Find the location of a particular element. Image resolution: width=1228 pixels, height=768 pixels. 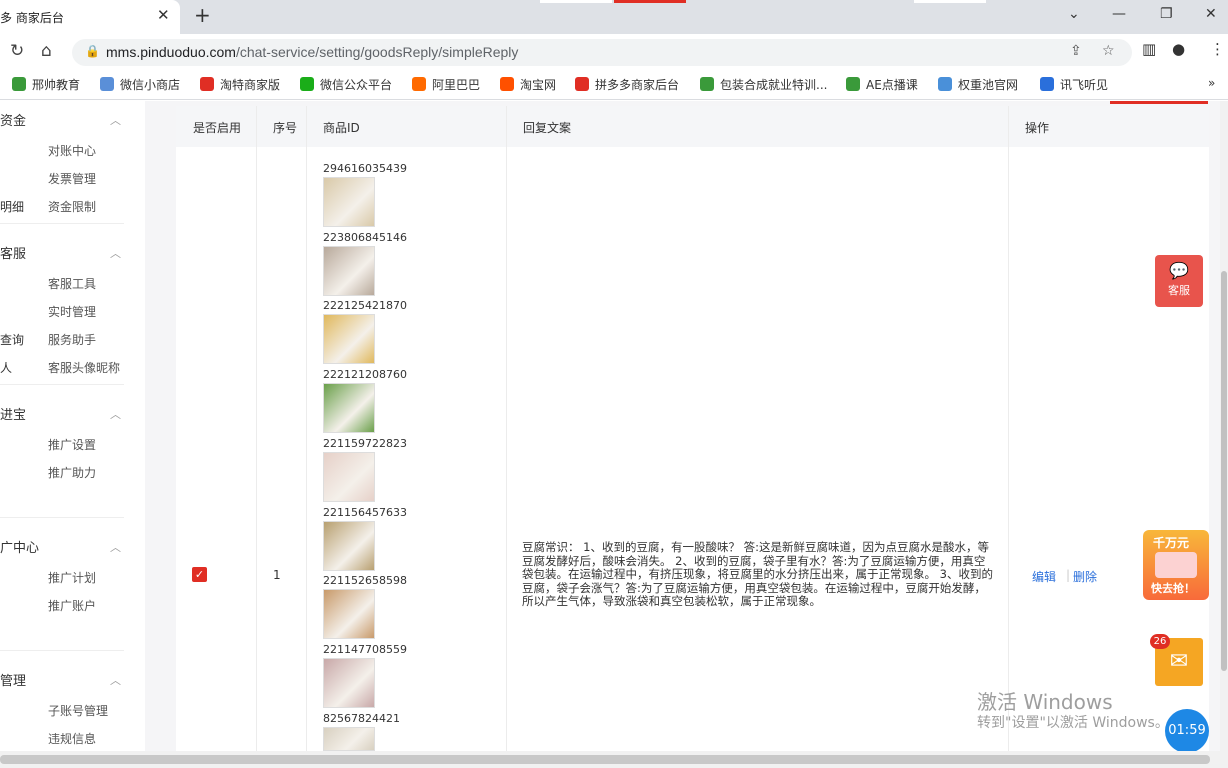

more-bookmarks-icon: » is located at coordinates (1211, 83).